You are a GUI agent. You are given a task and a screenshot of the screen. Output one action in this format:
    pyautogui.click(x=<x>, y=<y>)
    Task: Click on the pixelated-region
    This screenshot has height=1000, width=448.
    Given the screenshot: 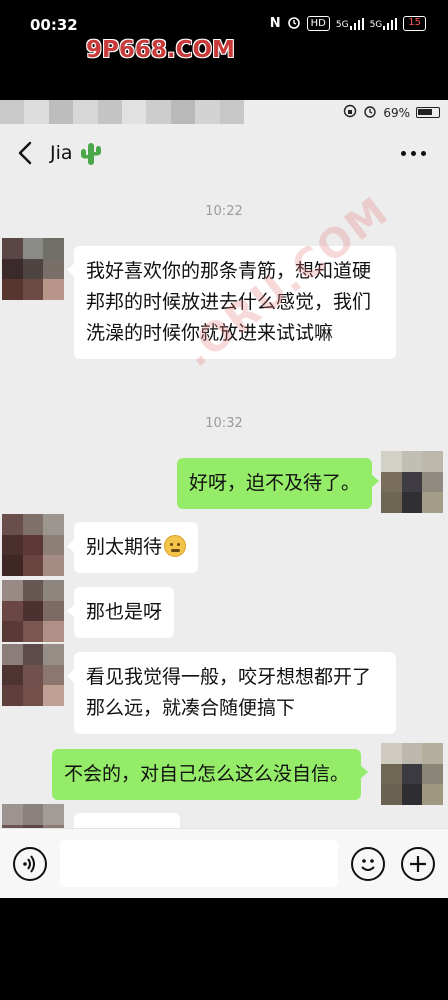 What is the action you would take?
    pyautogui.click(x=122, y=112)
    